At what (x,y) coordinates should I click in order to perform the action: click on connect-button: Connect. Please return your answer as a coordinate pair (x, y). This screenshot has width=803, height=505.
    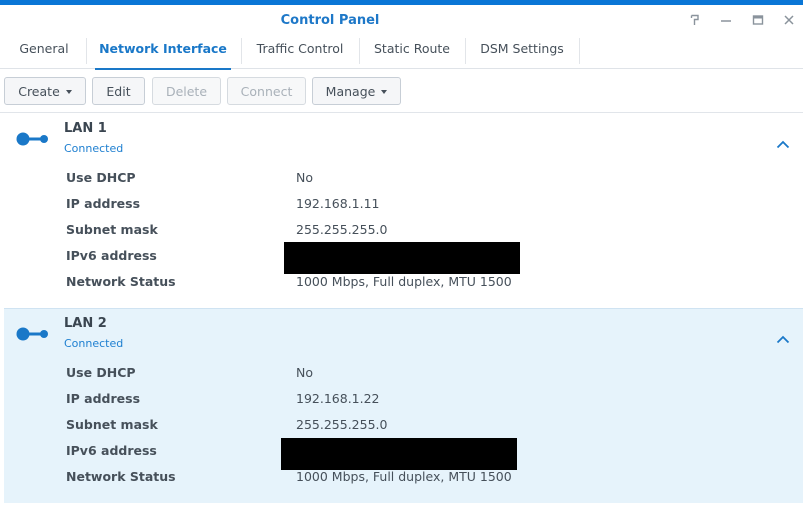
    Looking at the image, I should click on (266, 91).